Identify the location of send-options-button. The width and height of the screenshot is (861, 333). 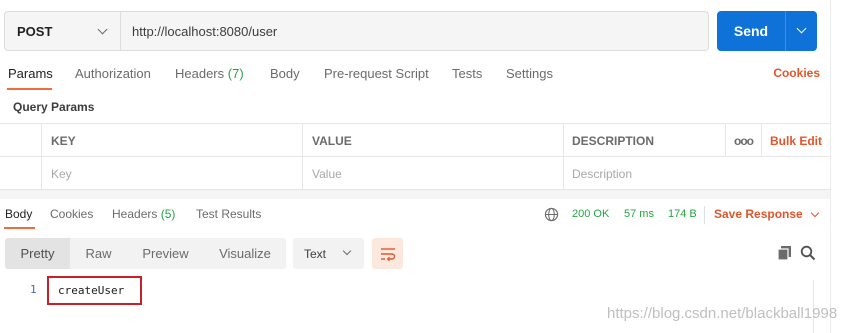
(801, 31).